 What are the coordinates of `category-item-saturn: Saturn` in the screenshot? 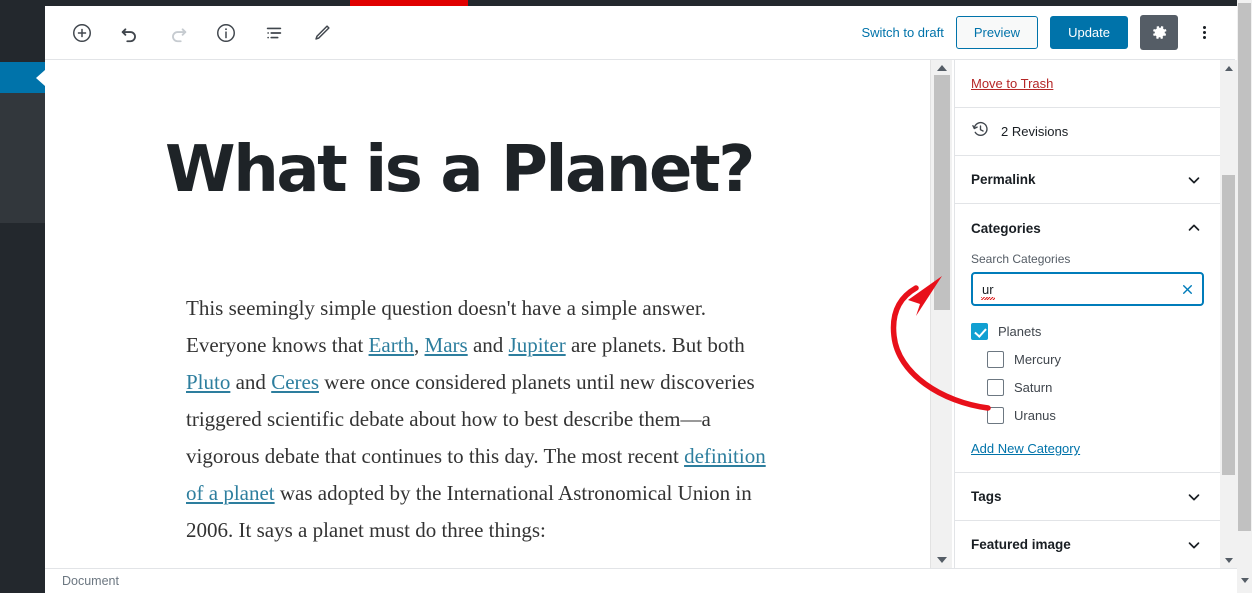 It's located at (1087, 387).